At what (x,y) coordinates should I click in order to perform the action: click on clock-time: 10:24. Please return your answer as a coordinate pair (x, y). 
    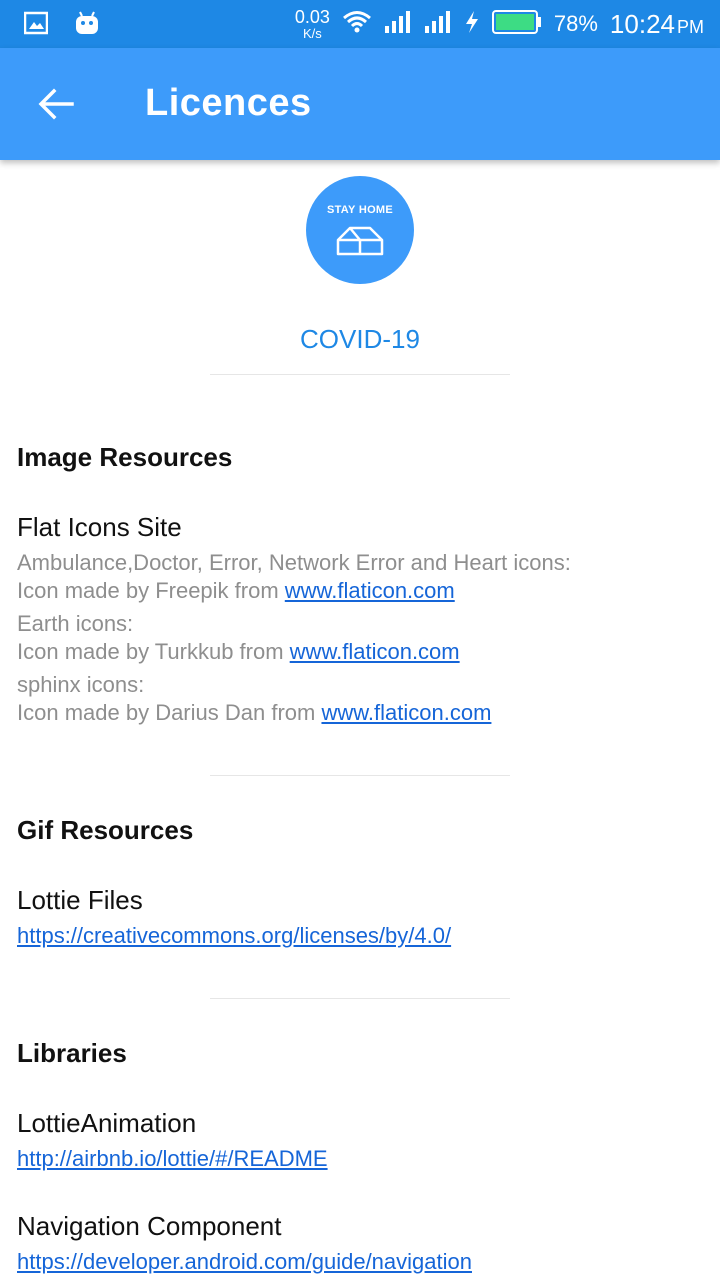
    Looking at the image, I should click on (642, 23).